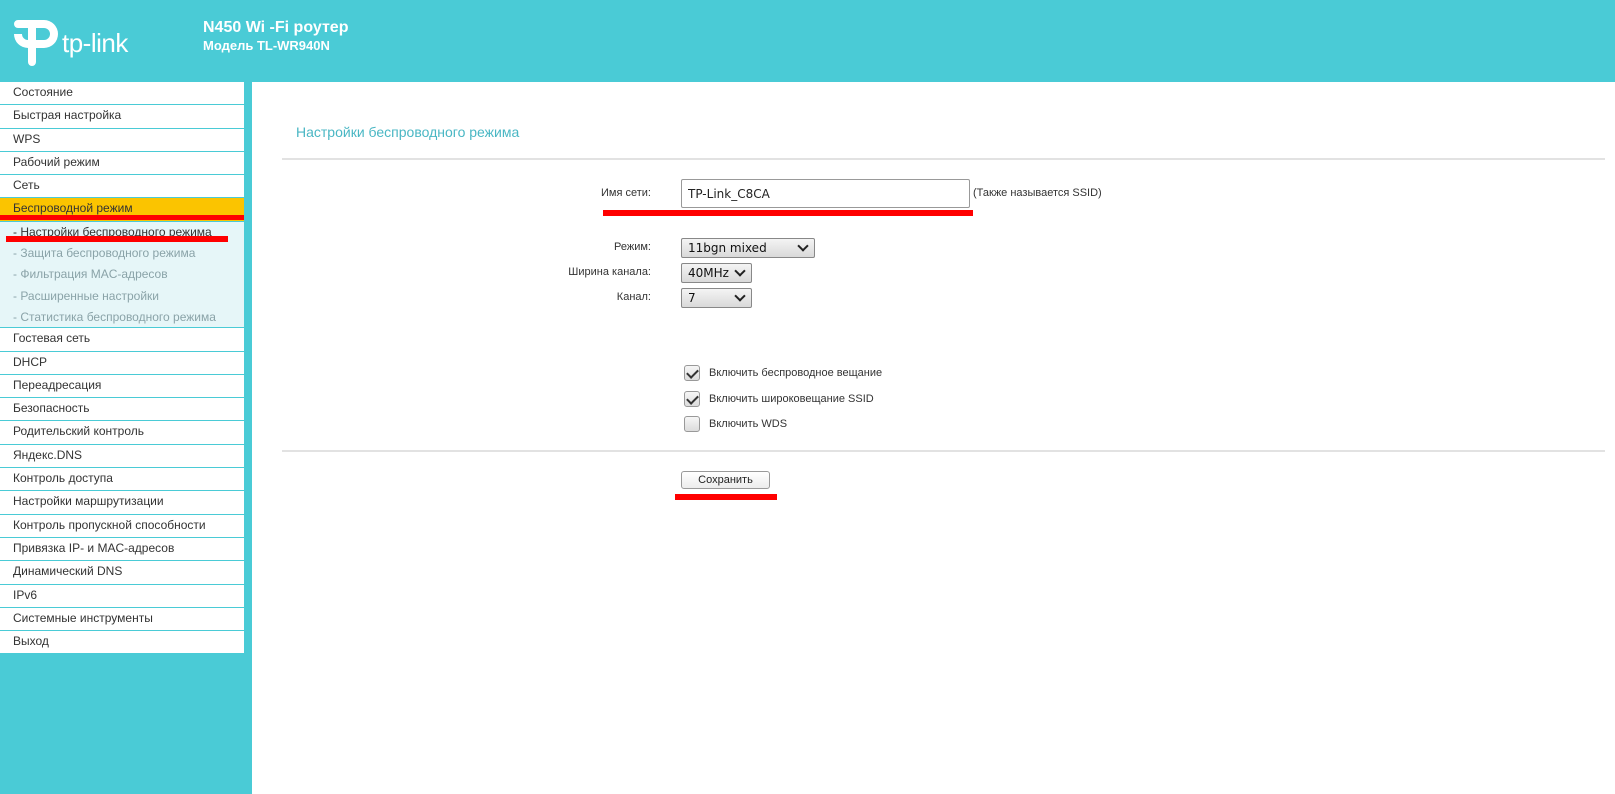 This screenshot has width=1615, height=794. Describe the element at coordinates (943, 451) in the screenshot. I see `divider-bottom` at that location.